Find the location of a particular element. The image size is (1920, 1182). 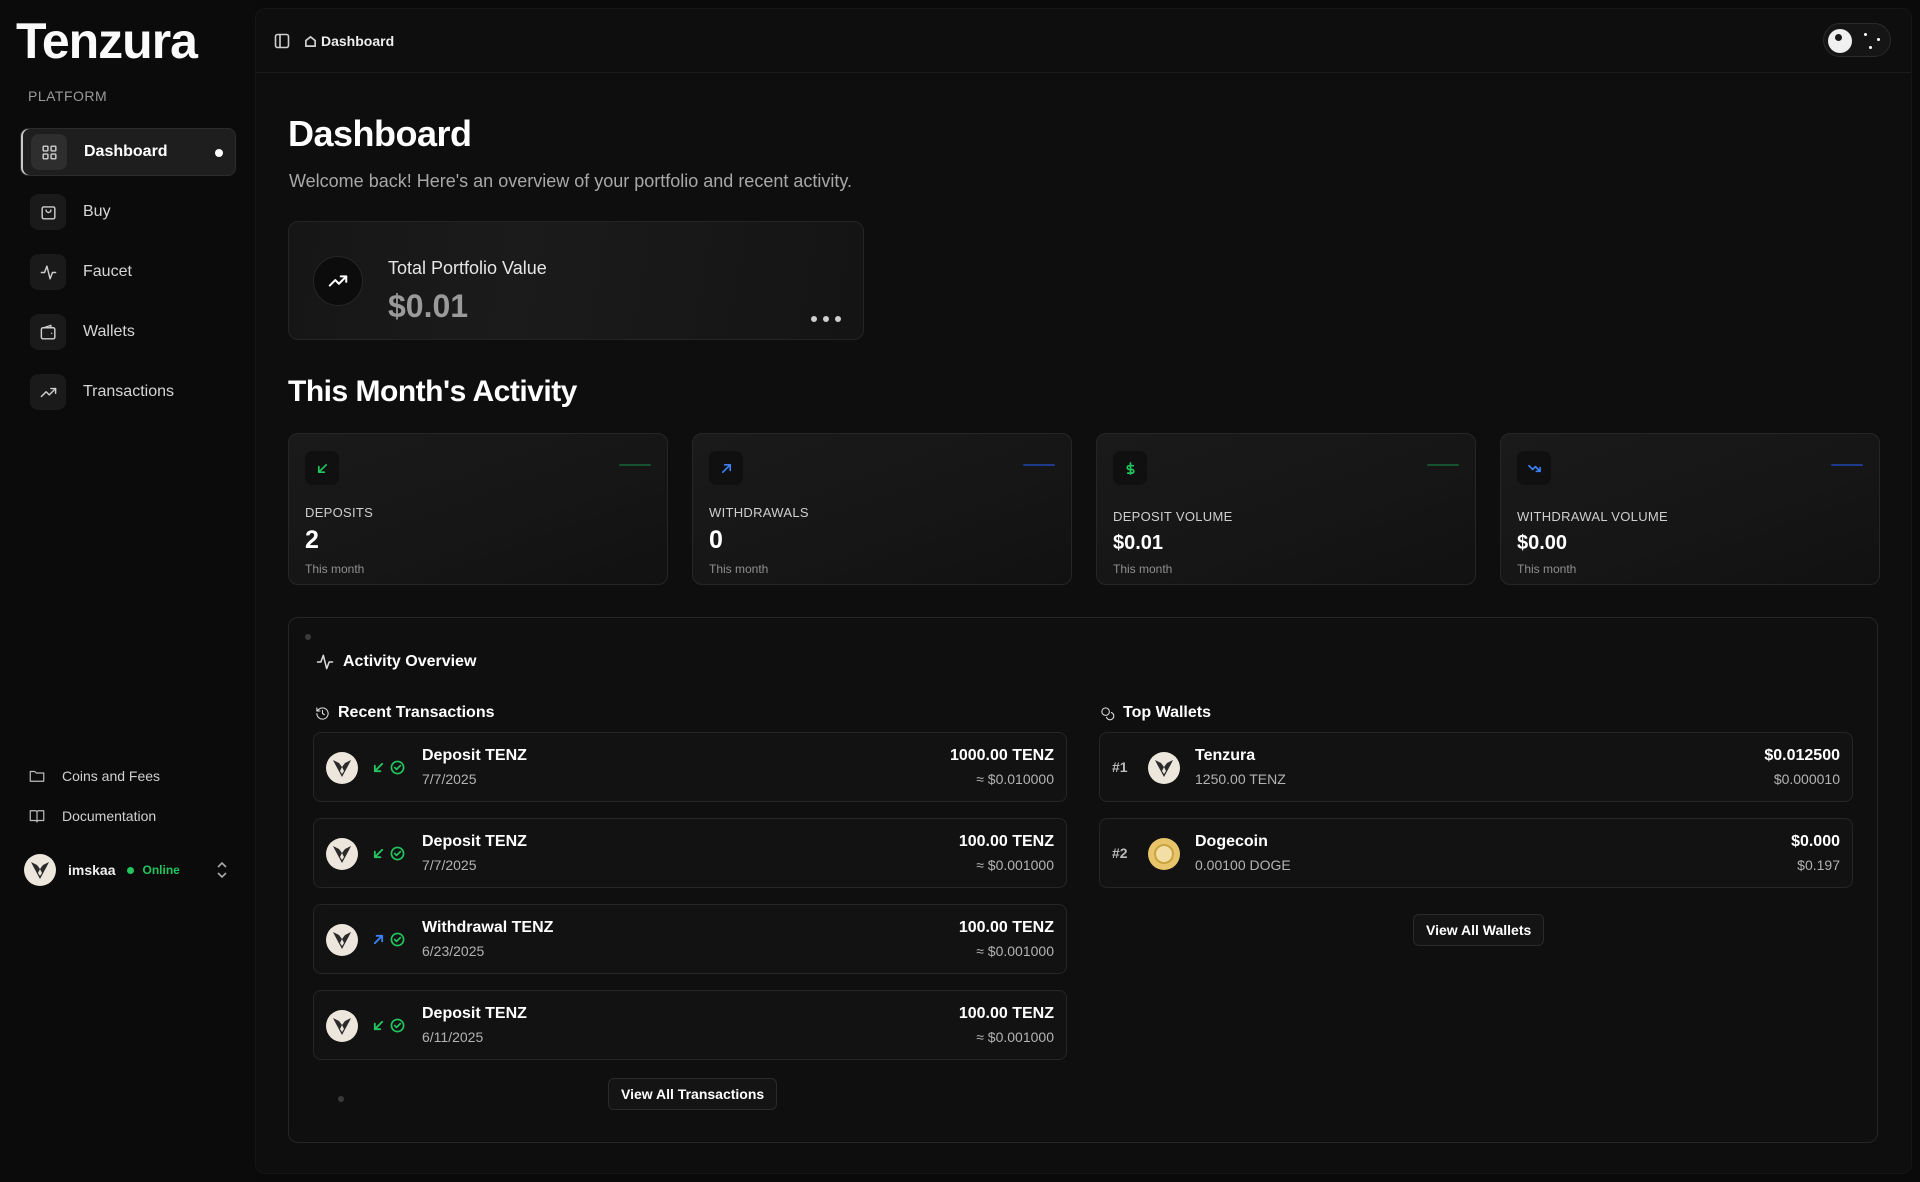

view-all-wallets-button: View All Wallets is located at coordinates (1479, 930).